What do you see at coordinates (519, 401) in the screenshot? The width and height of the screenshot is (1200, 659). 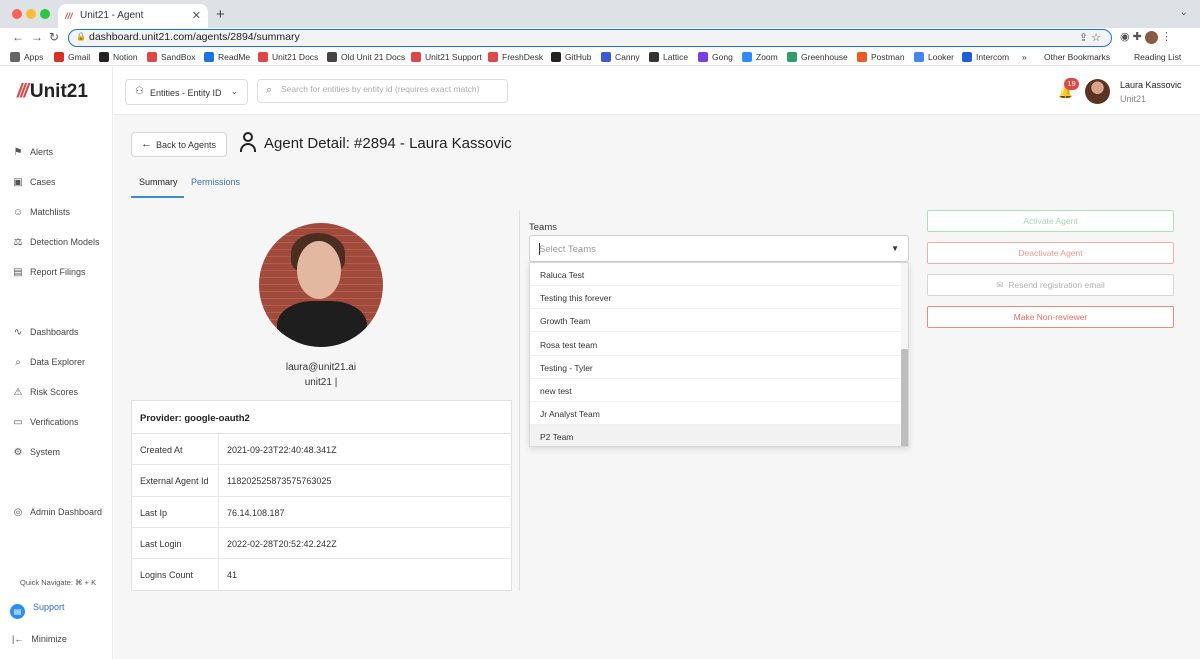 I see `column-divider` at bounding box center [519, 401].